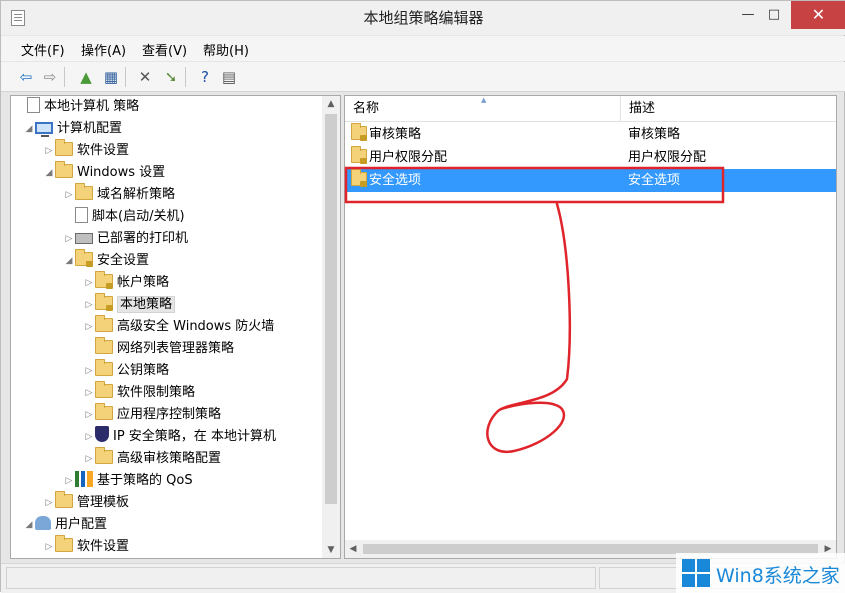 This screenshot has height=593, width=845. I want to click on windows-logo-icon, so click(696, 573).